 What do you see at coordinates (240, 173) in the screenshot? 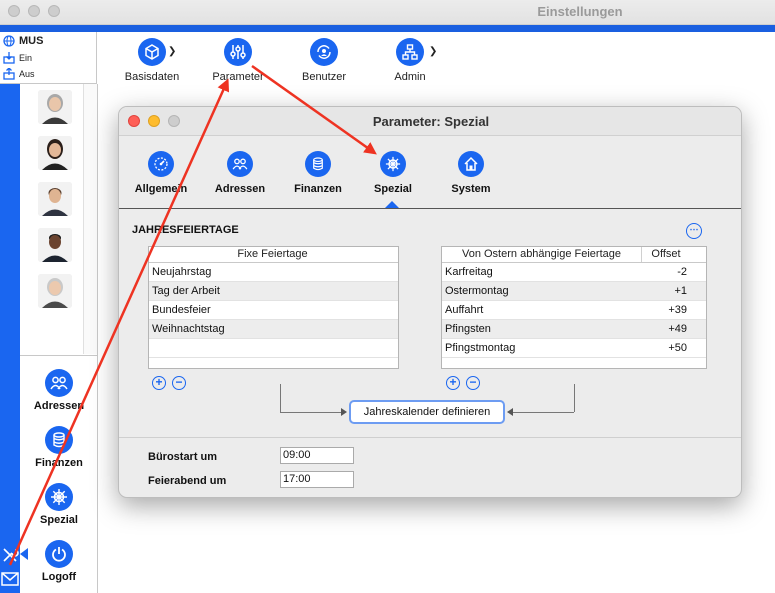
I see `tab-adressen: Adressen` at bounding box center [240, 173].